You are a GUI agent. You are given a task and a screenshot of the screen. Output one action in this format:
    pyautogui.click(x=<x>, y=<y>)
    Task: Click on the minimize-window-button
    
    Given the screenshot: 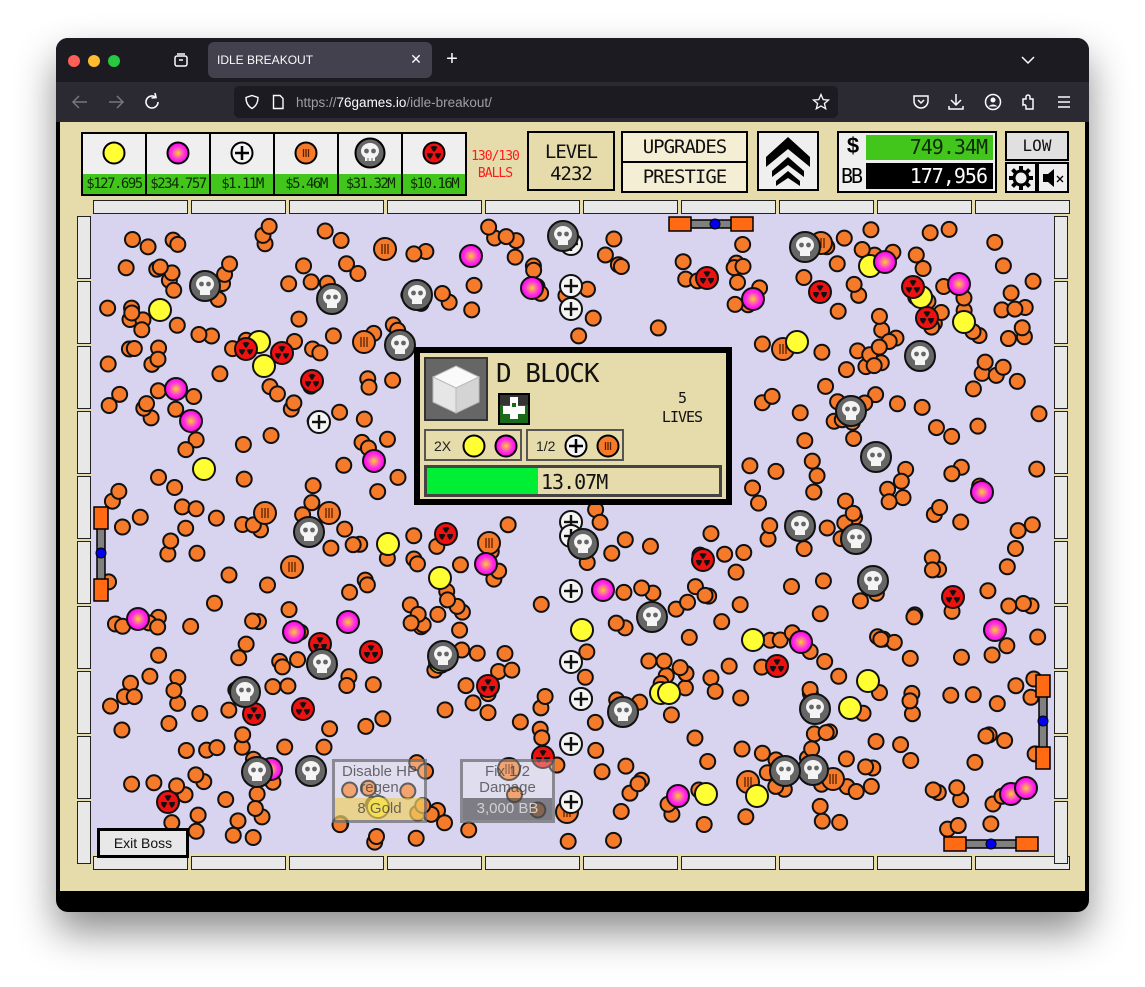 What is the action you would take?
    pyautogui.click(x=94, y=61)
    